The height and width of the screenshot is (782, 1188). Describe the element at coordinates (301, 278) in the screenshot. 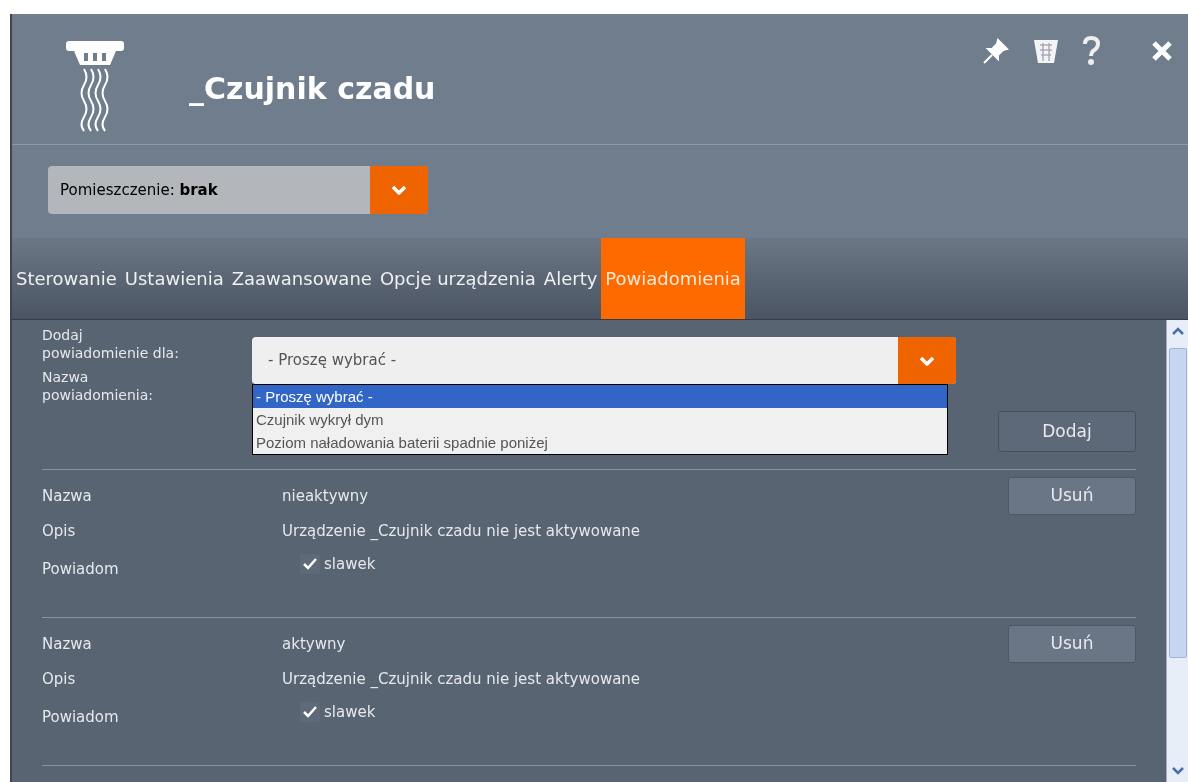

I see `tab: Zaawansowane` at that location.